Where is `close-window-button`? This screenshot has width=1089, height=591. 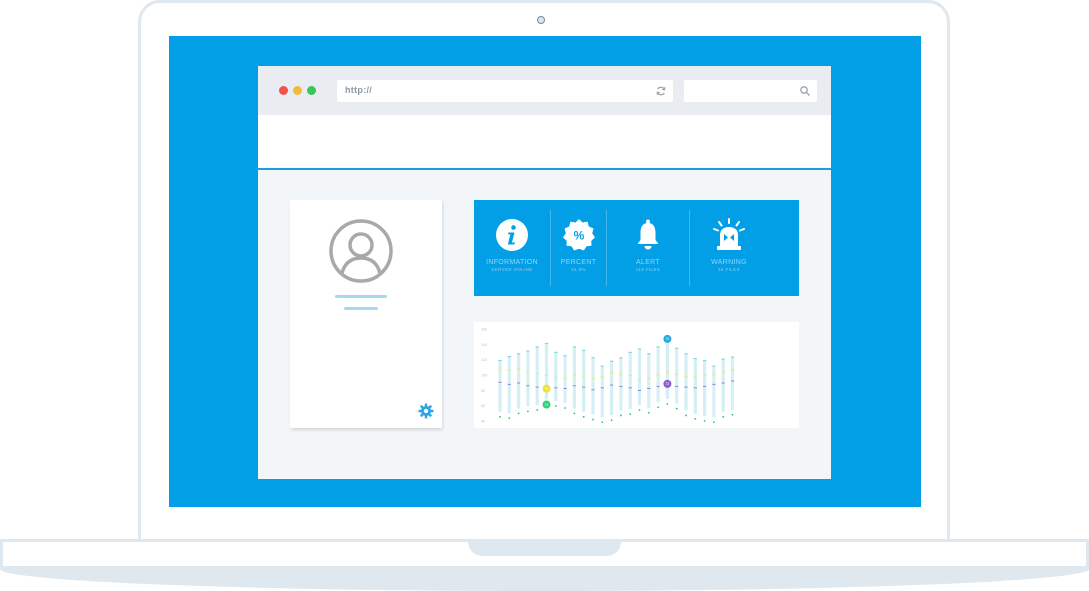
close-window-button is located at coordinates (283, 90).